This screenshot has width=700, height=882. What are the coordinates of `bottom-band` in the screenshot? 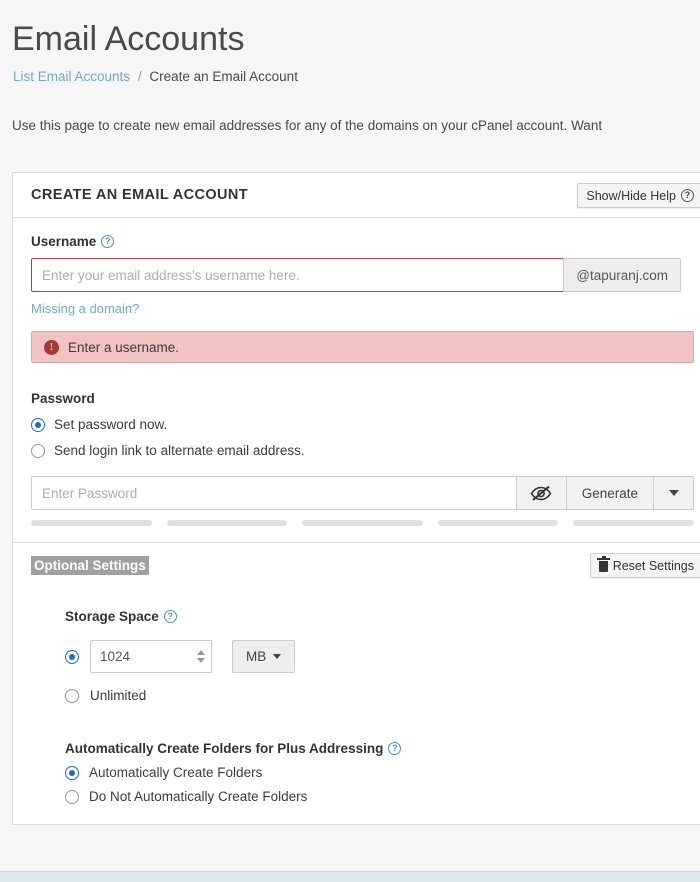 It's located at (350, 876).